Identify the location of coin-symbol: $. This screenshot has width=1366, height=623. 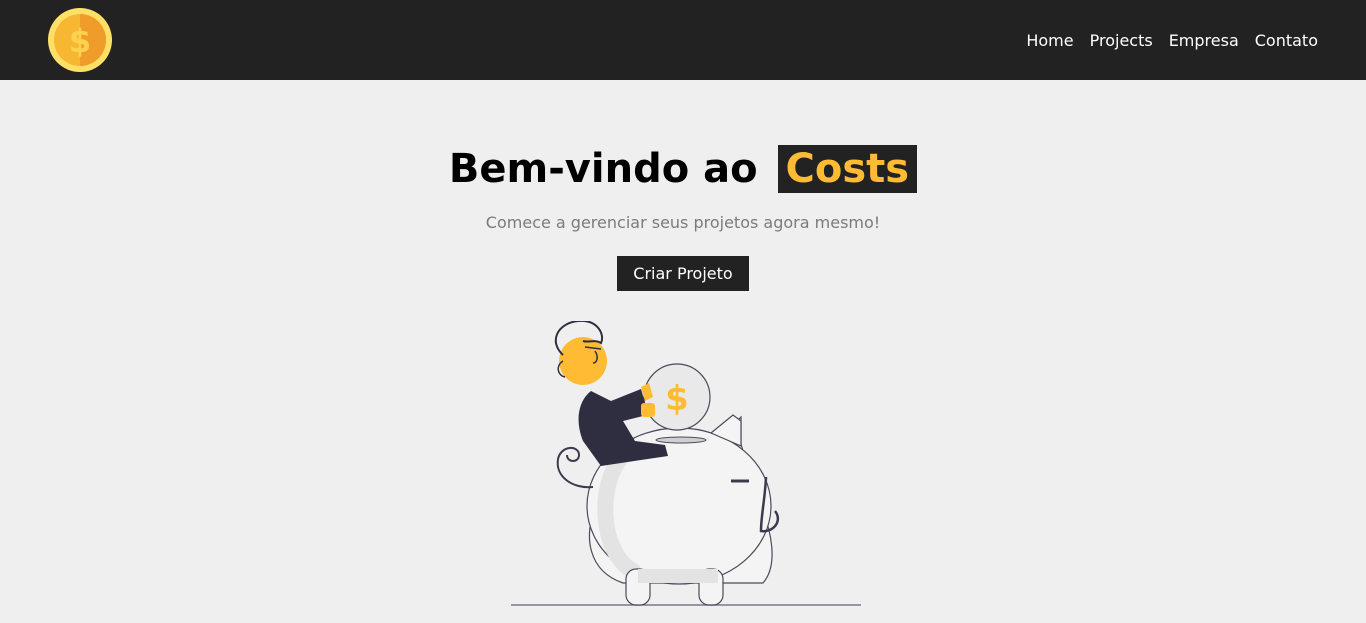
(677, 399).